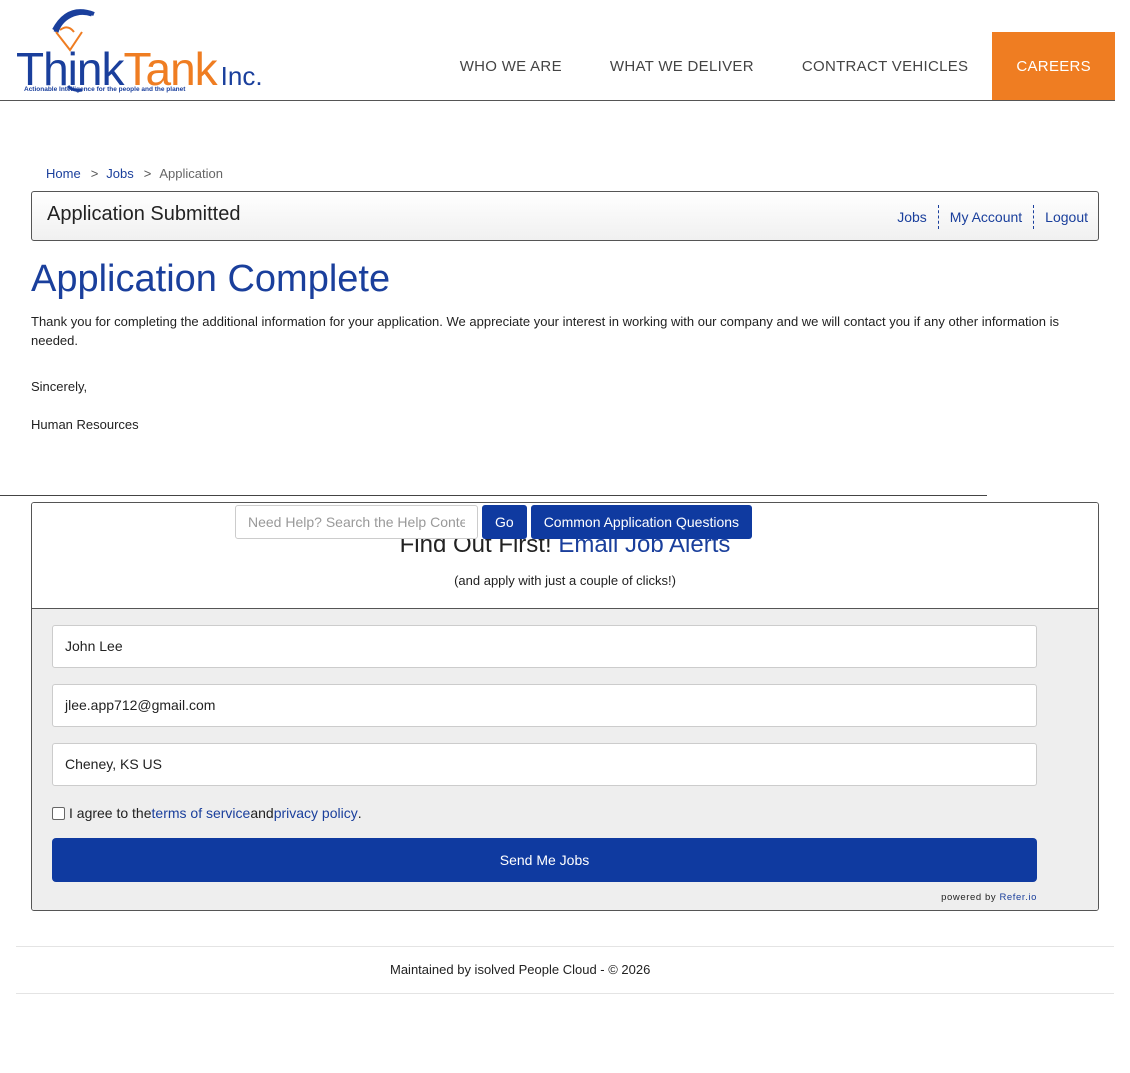  I want to click on closing-text: Sincerely,, so click(59, 386).